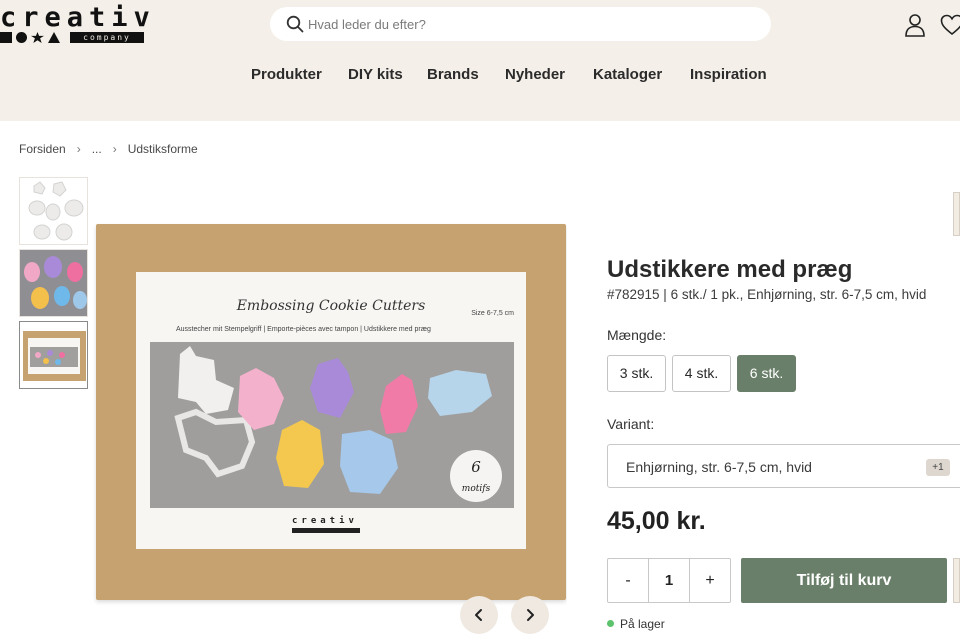  What do you see at coordinates (325, 521) in the screenshot?
I see `box-logo: creativ` at bounding box center [325, 521].